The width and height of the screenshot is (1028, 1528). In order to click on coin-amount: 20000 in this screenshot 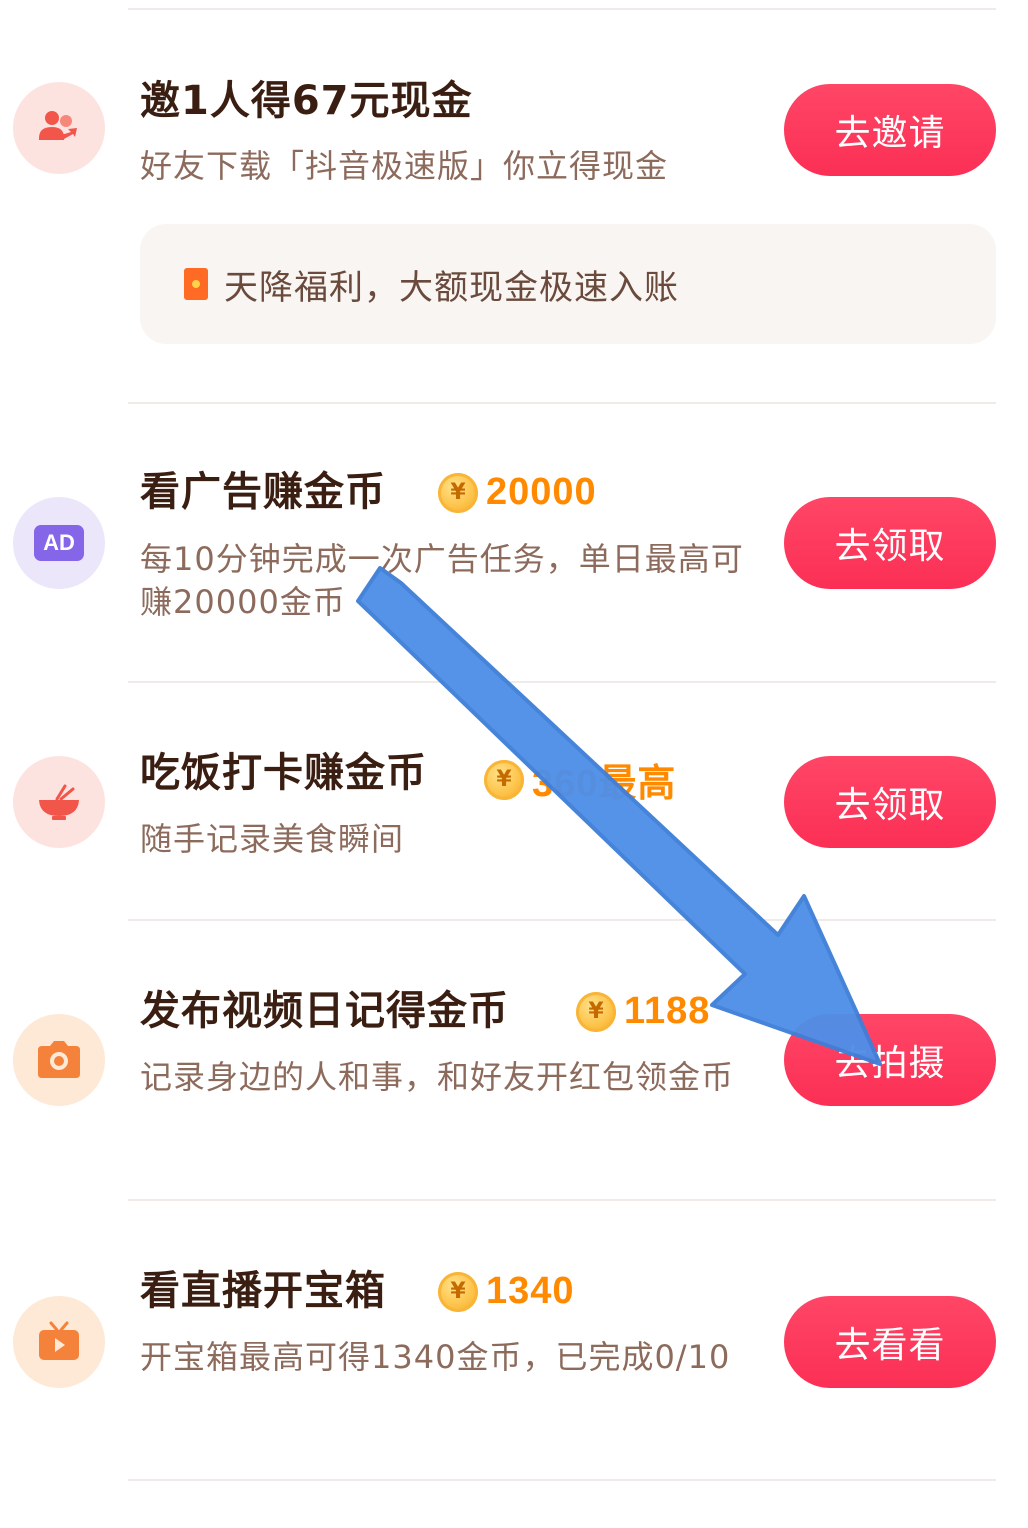, I will do `click(541, 492)`.